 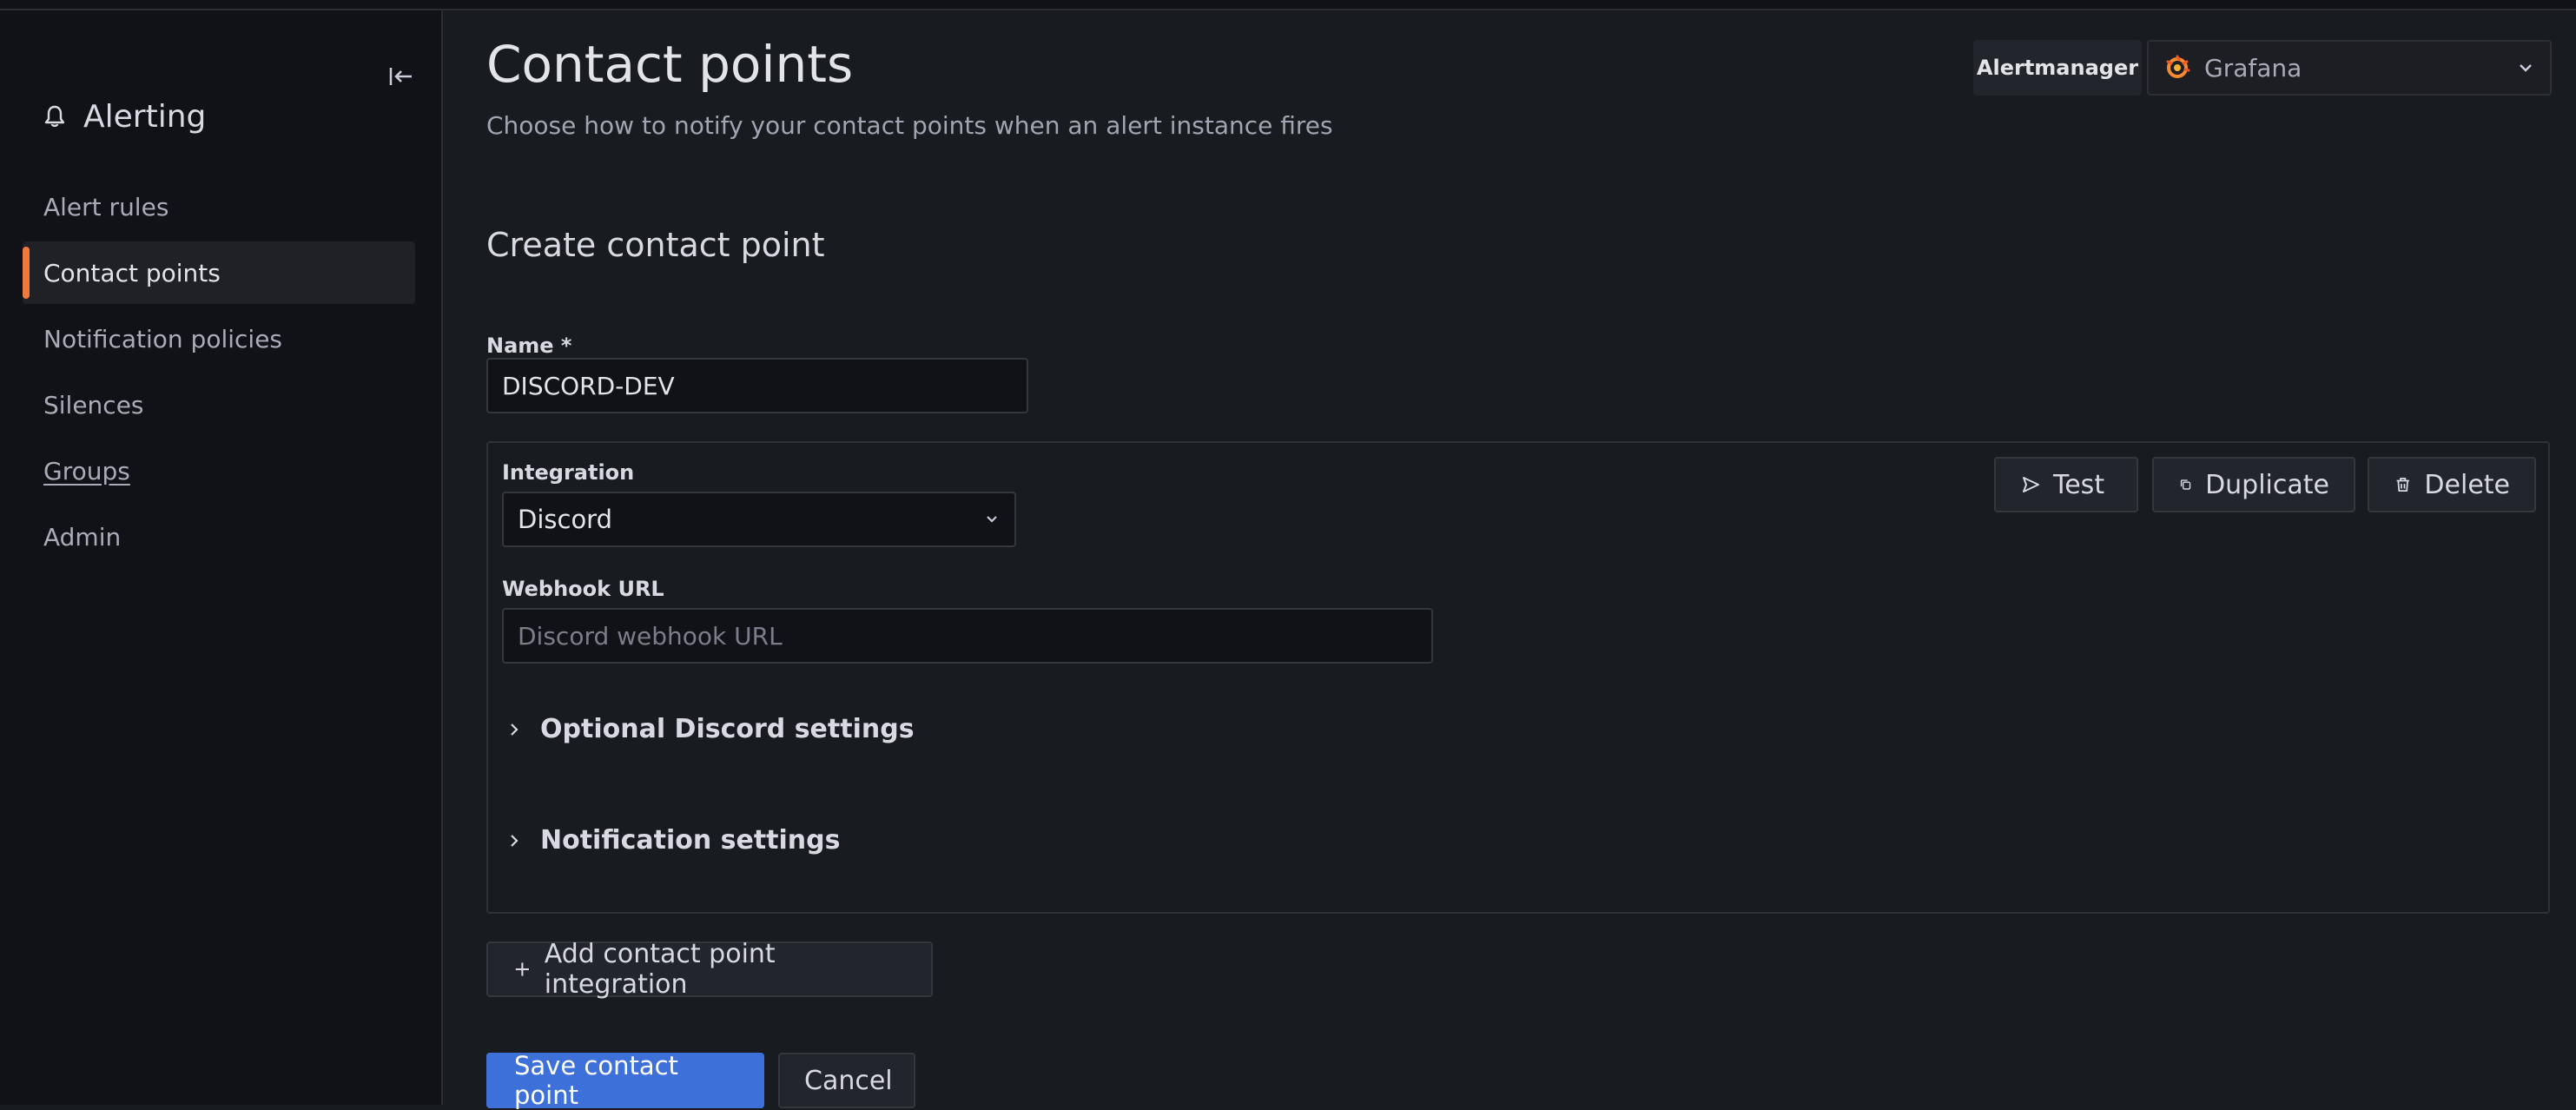 I want to click on alertmanager-label: Alertmanager, so click(x=2057, y=68).